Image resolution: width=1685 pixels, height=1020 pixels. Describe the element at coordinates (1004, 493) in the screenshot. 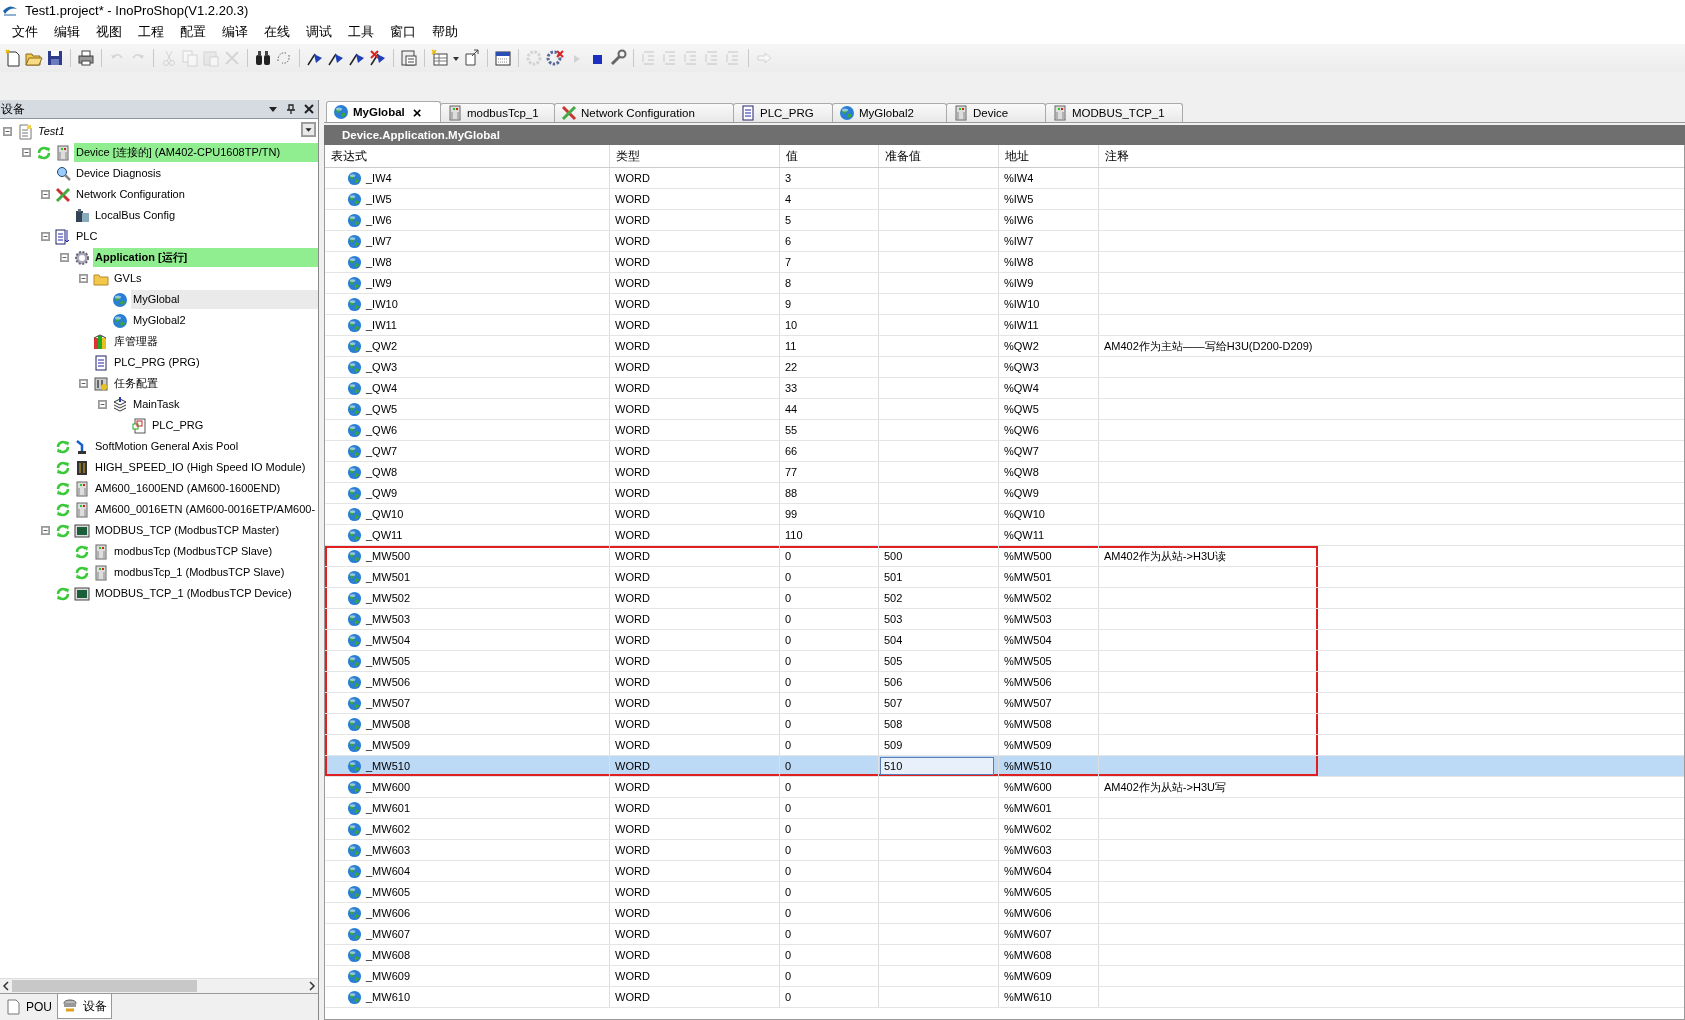

I see `table-row: _QW9 WORD 88 %QW9` at that location.